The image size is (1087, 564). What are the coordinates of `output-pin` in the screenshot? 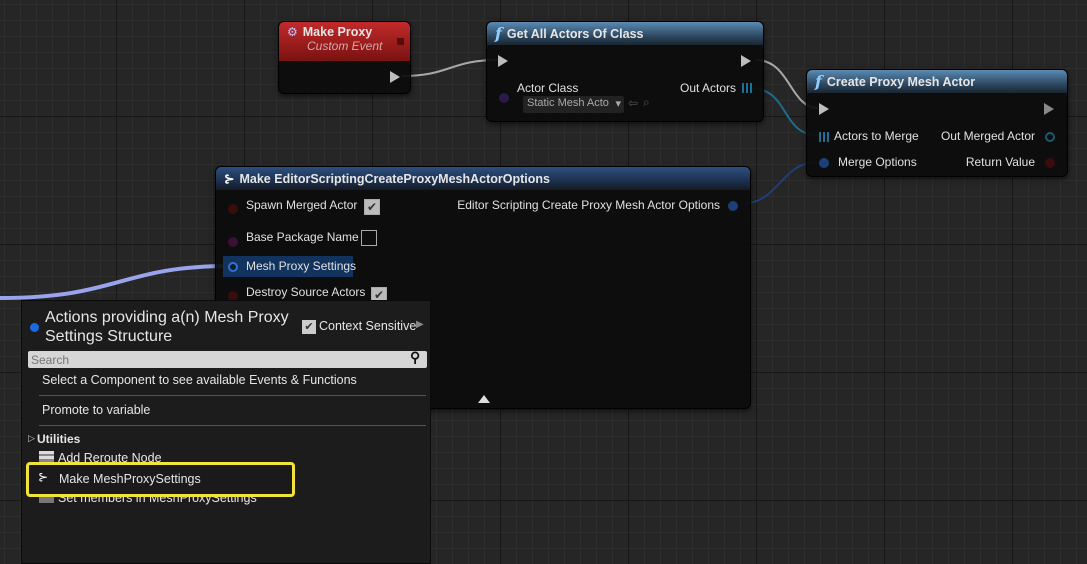 It's located at (733, 206).